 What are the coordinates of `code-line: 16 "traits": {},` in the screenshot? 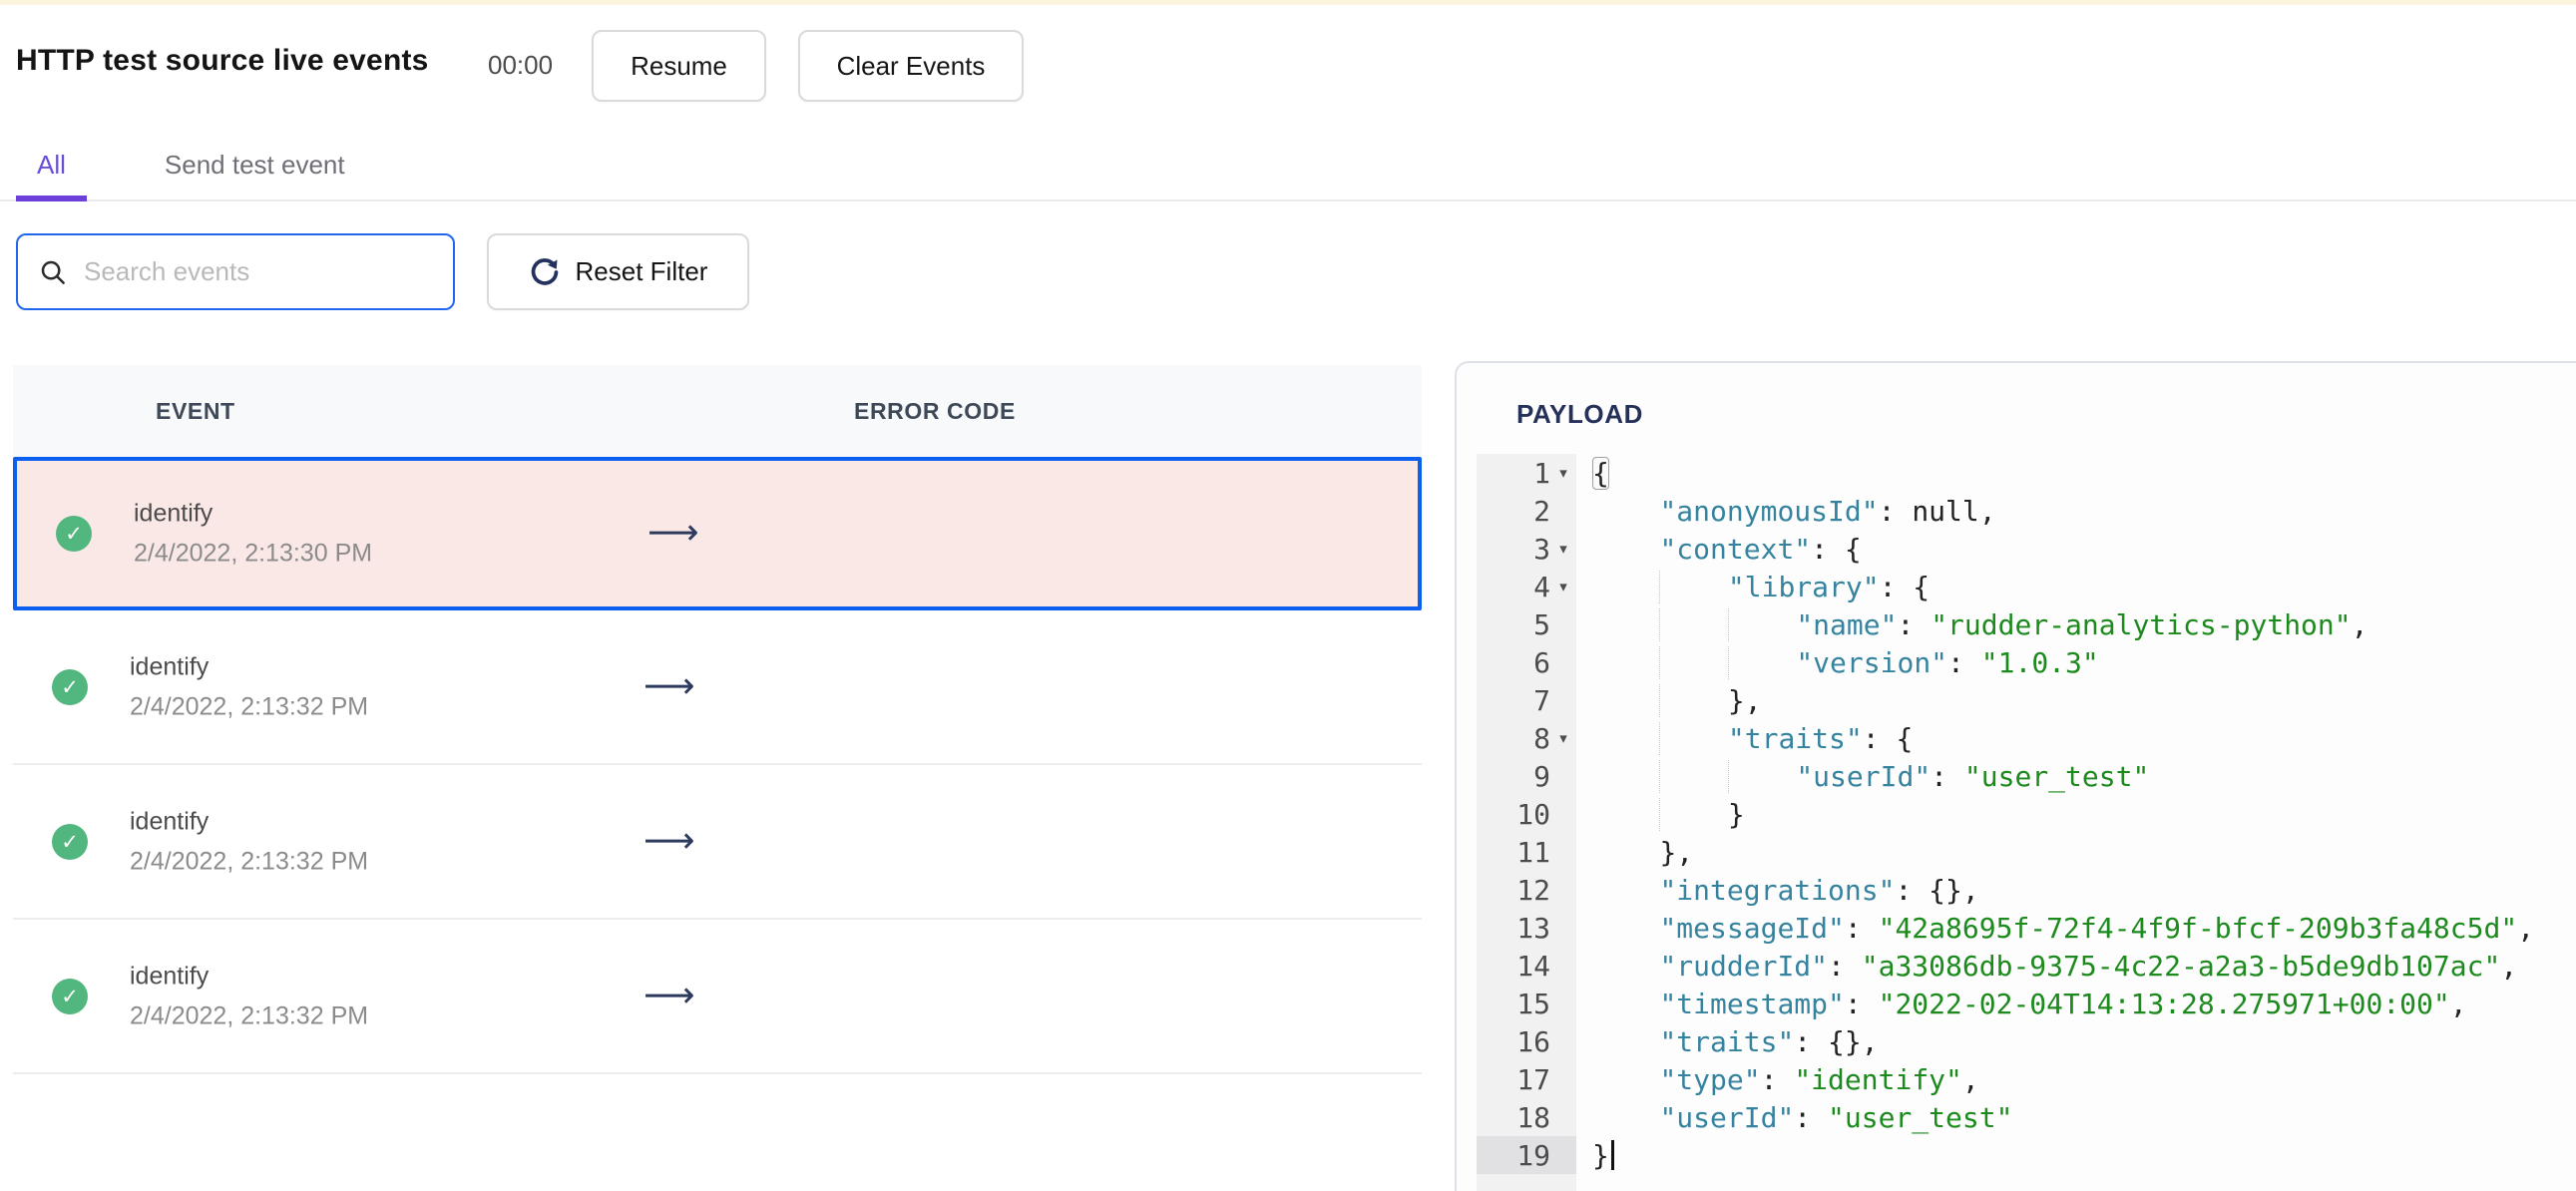 It's located at (2026, 1041).